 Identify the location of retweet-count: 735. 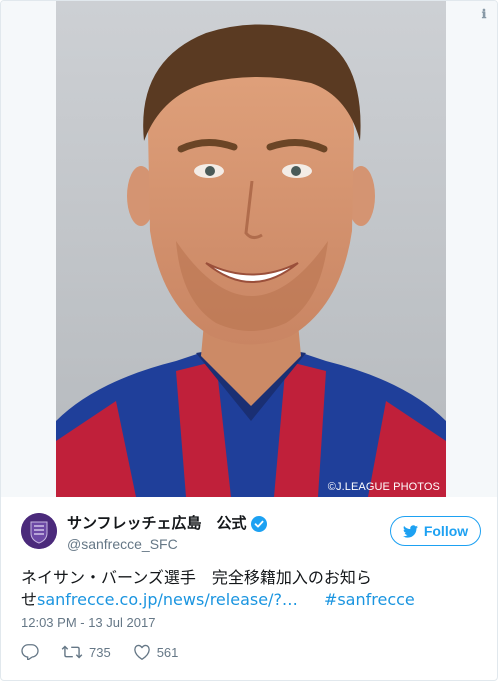
(100, 652).